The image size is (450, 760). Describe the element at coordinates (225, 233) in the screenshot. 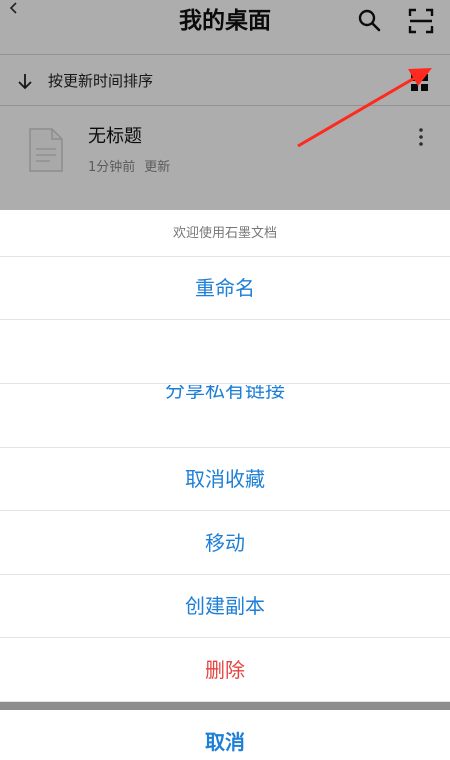

I see `action-sheet-title: 欢迎使用石墨文档` at that location.